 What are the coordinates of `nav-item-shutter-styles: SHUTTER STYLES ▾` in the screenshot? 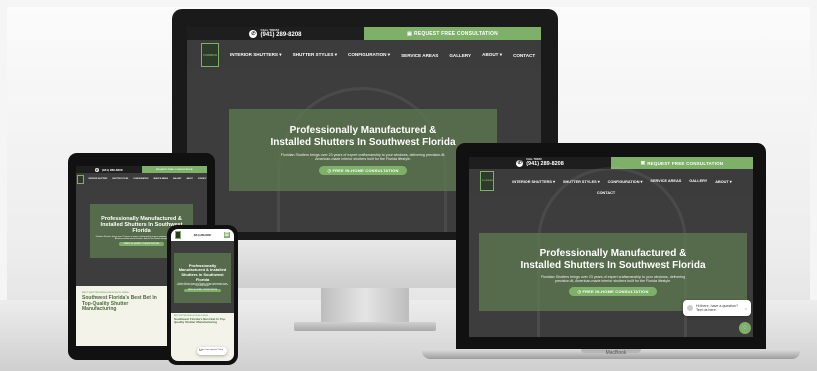 It's located at (315, 55).